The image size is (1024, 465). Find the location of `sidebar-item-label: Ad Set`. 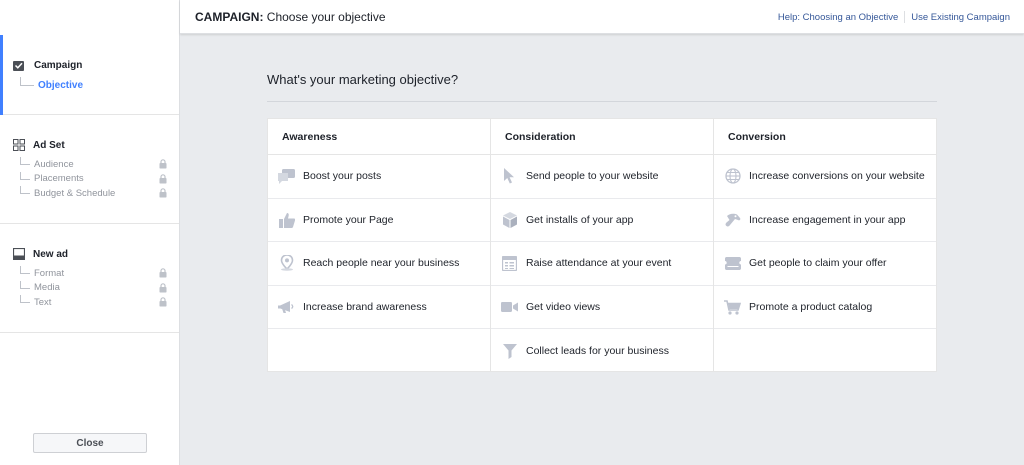

sidebar-item-label: Ad Set is located at coordinates (49, 145).